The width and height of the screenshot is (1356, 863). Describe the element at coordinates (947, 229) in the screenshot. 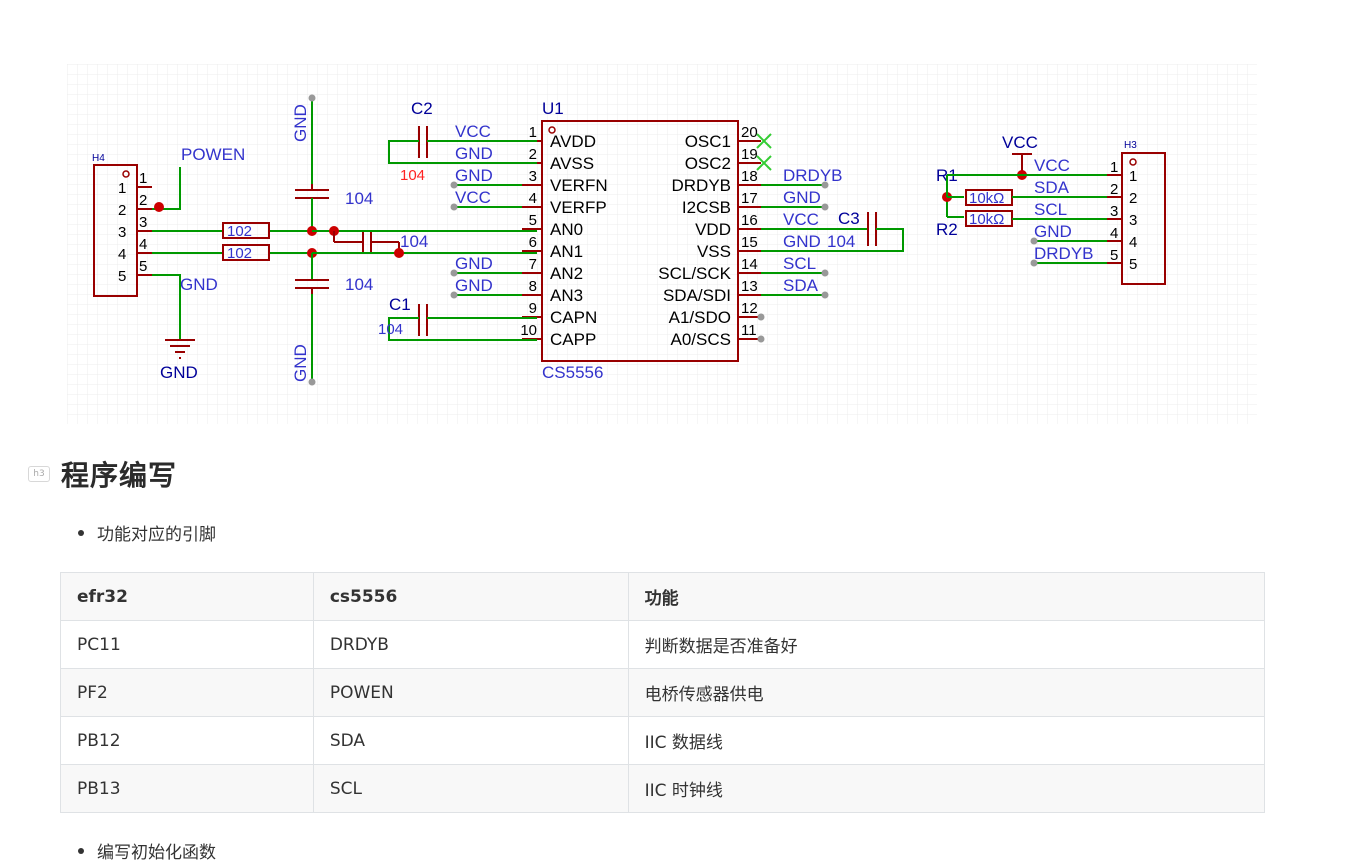

I see `svg-text: R2` at that location.